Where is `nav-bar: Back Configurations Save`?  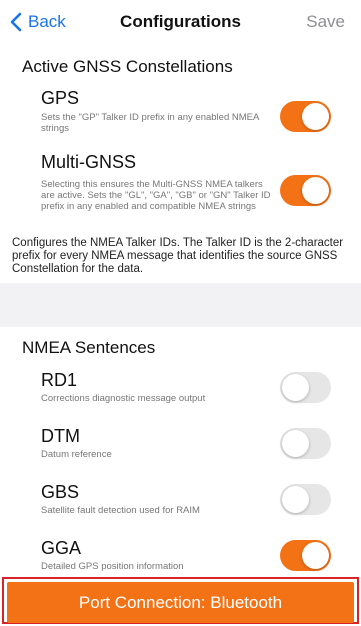
nav-bar: Back Configurations Save is located at coordinates (180, 22).